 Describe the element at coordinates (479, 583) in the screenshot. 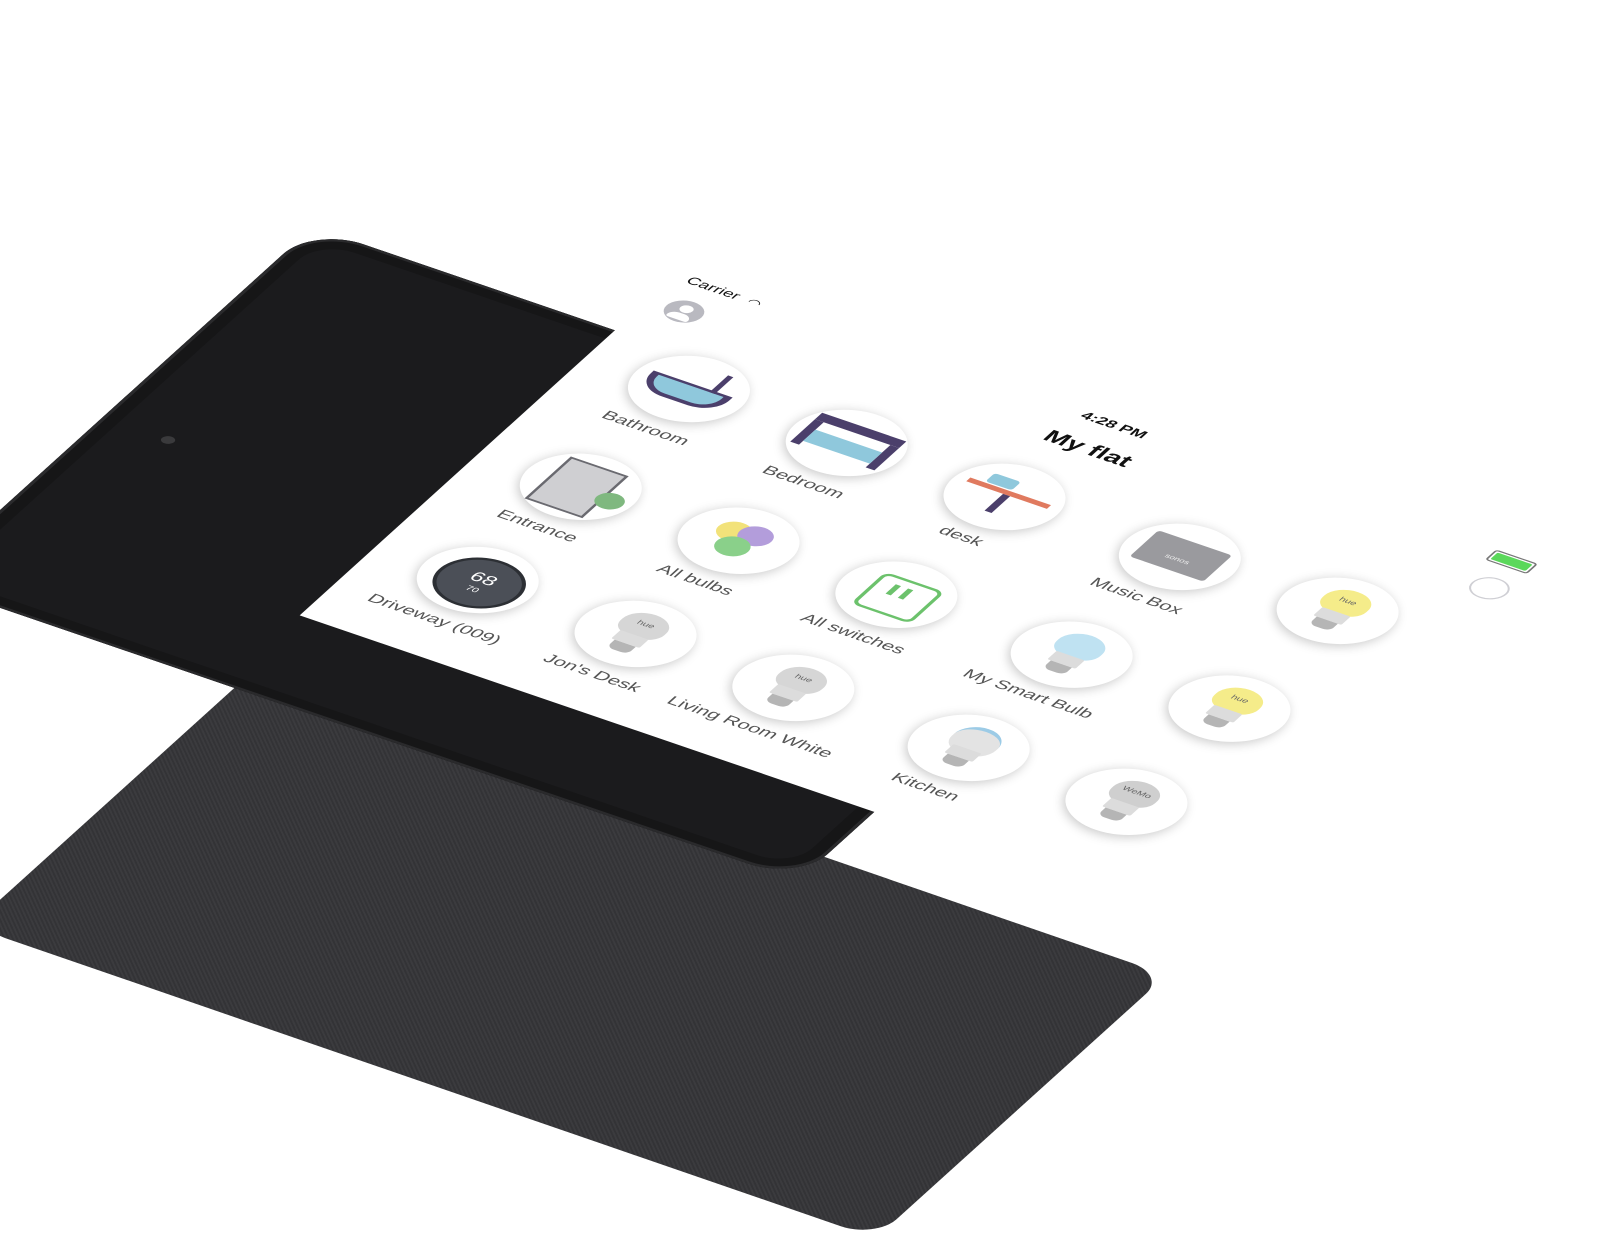

I see `thermostat-dial: 68 70` at that location.